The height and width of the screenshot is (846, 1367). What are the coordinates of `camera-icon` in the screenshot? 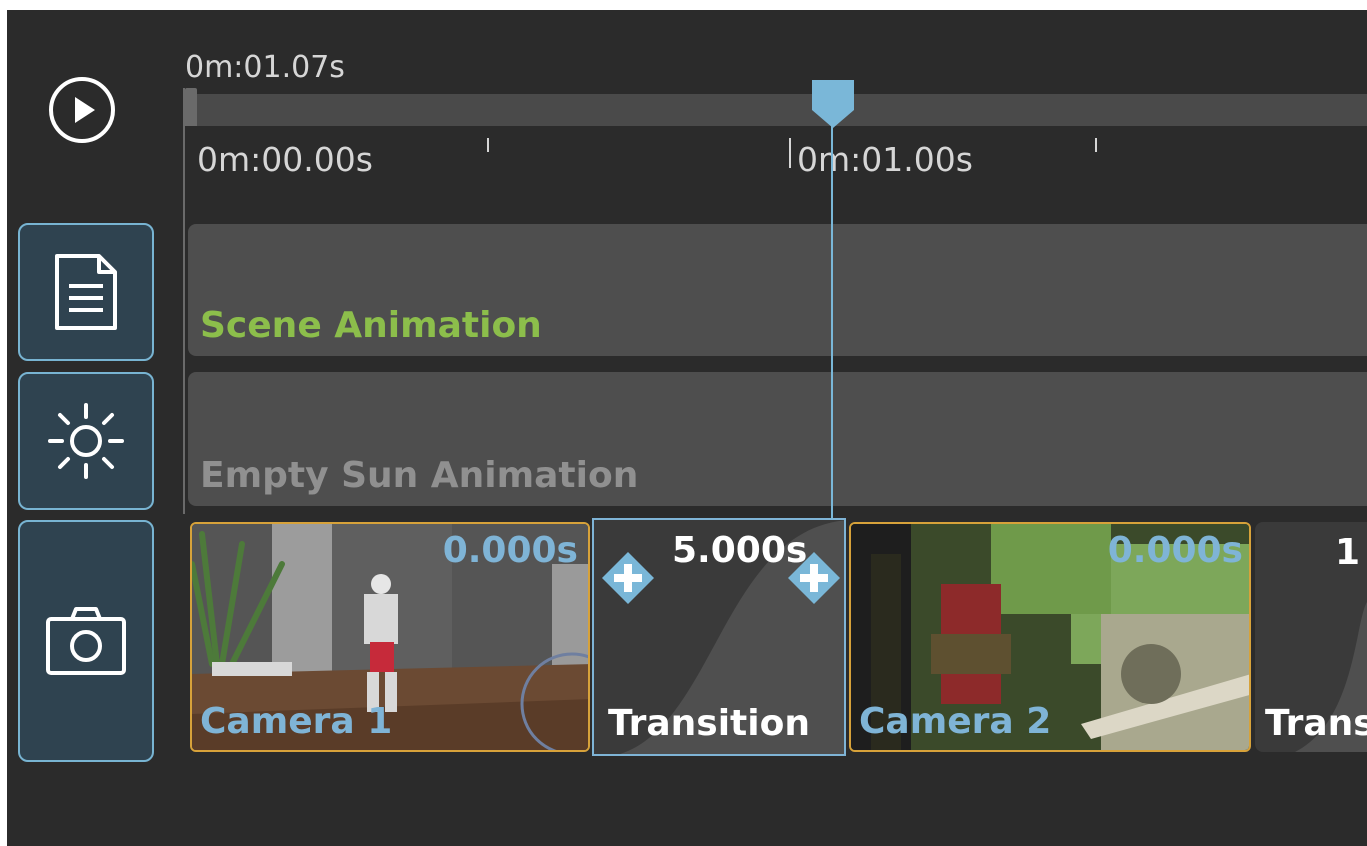 It's located at (86, 641).